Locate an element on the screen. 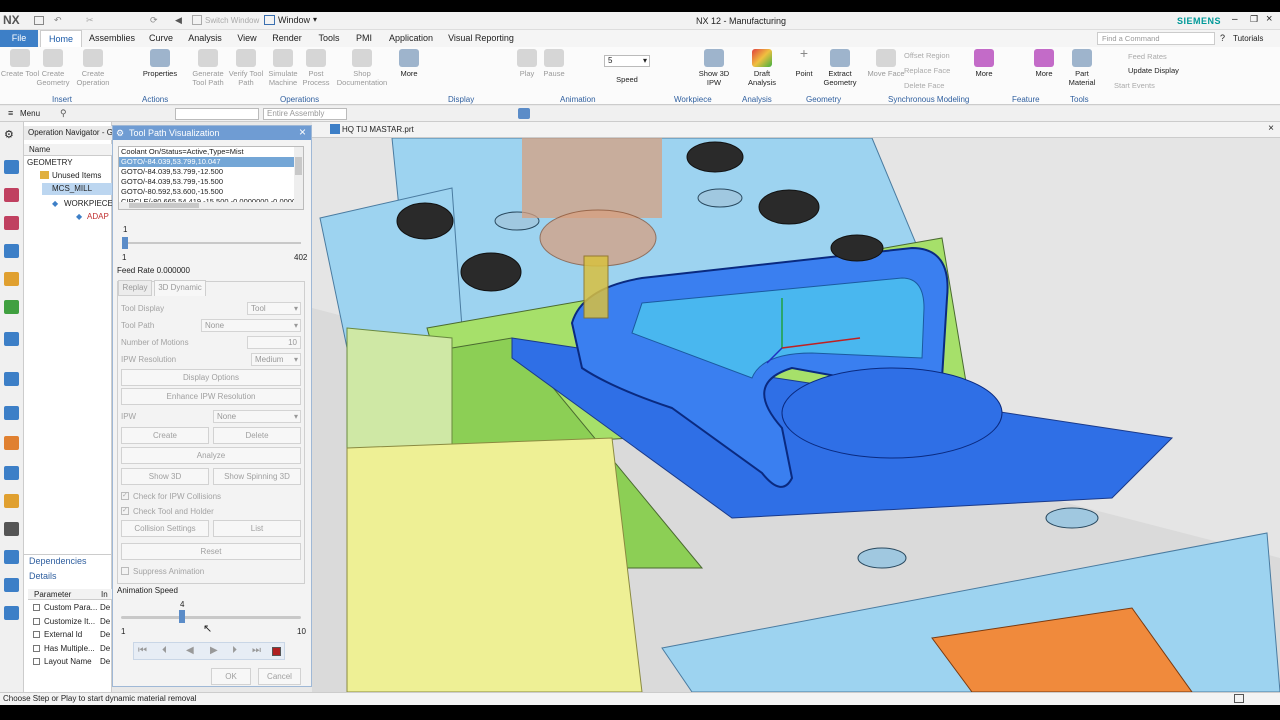 Image resolution: width=1280 pixels, height=720 pixels. cancel-button: Cancel is located at coordinates (279, 676).